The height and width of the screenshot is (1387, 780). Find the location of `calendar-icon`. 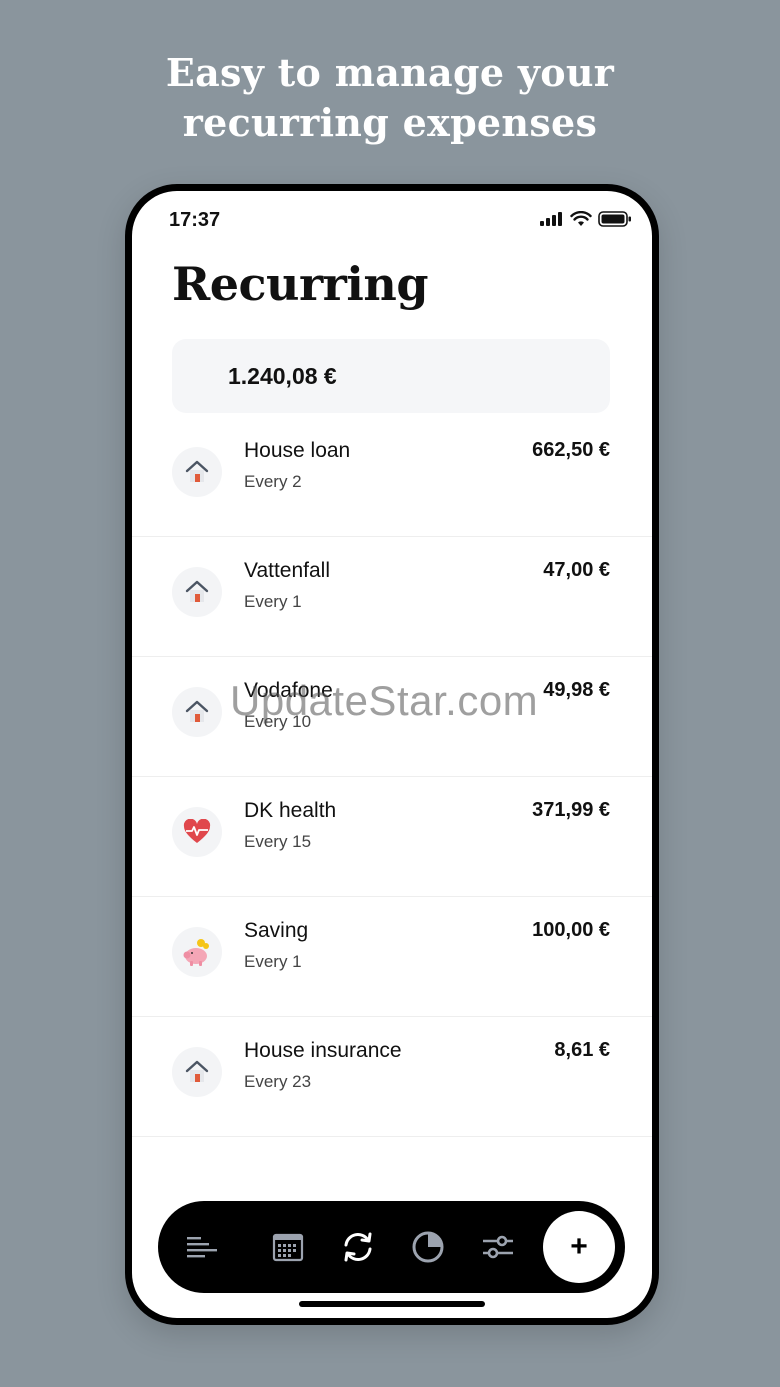

calendar-icon is located at coordinates (288, 1247).